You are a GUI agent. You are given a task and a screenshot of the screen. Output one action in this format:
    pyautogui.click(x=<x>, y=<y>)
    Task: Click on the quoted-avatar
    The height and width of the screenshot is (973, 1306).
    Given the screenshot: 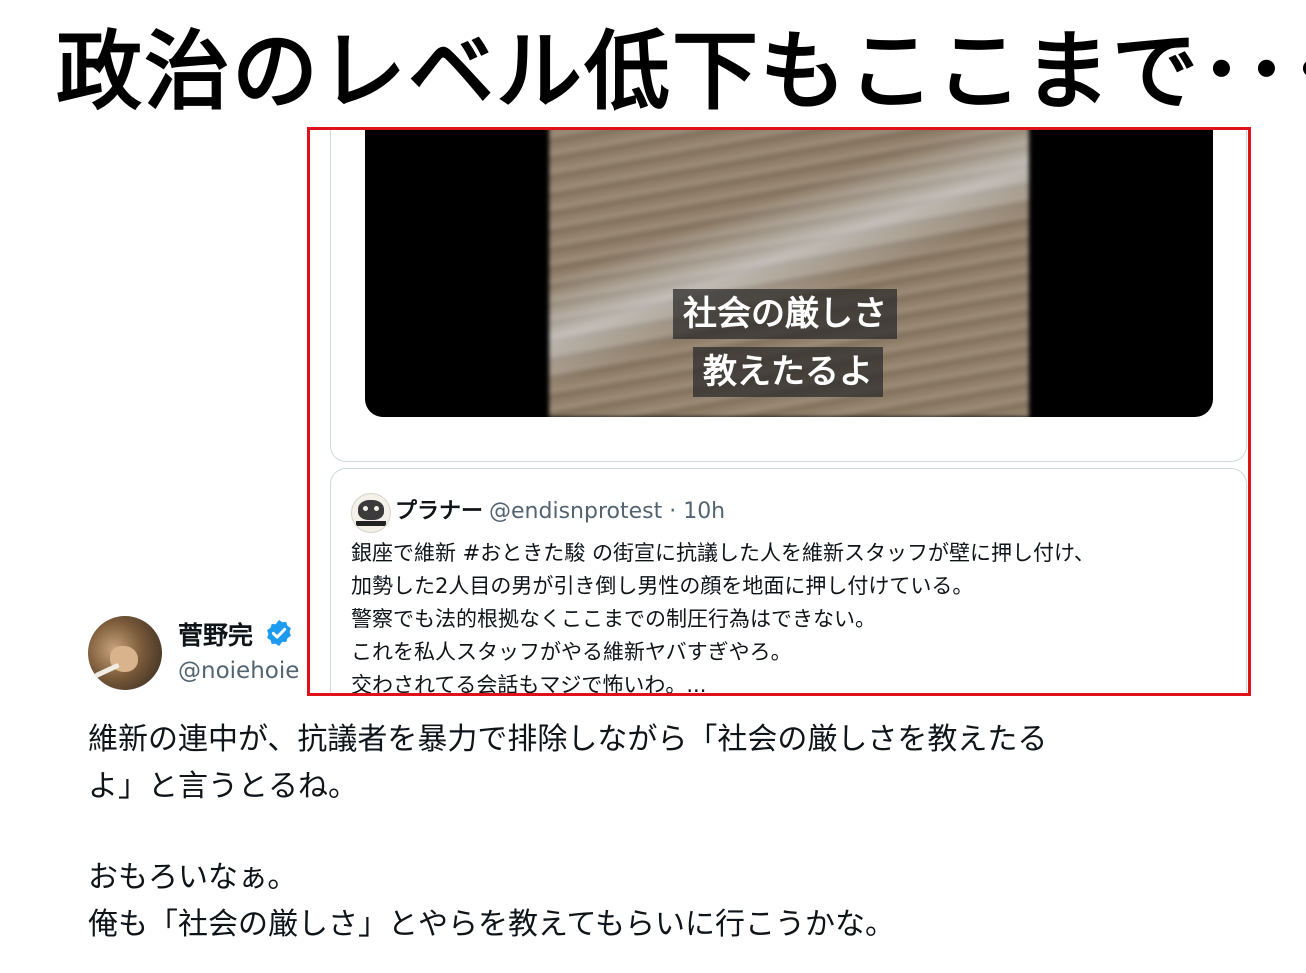 What is the action you would take?
    pyautogui.click(x=371, y=513)
    